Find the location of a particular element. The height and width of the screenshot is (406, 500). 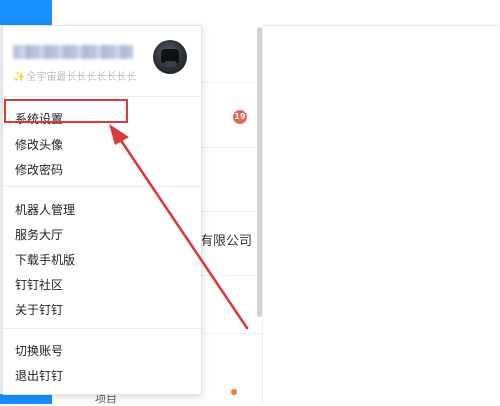

sidebar-bottom-accent is located at coordinates (26, 399).